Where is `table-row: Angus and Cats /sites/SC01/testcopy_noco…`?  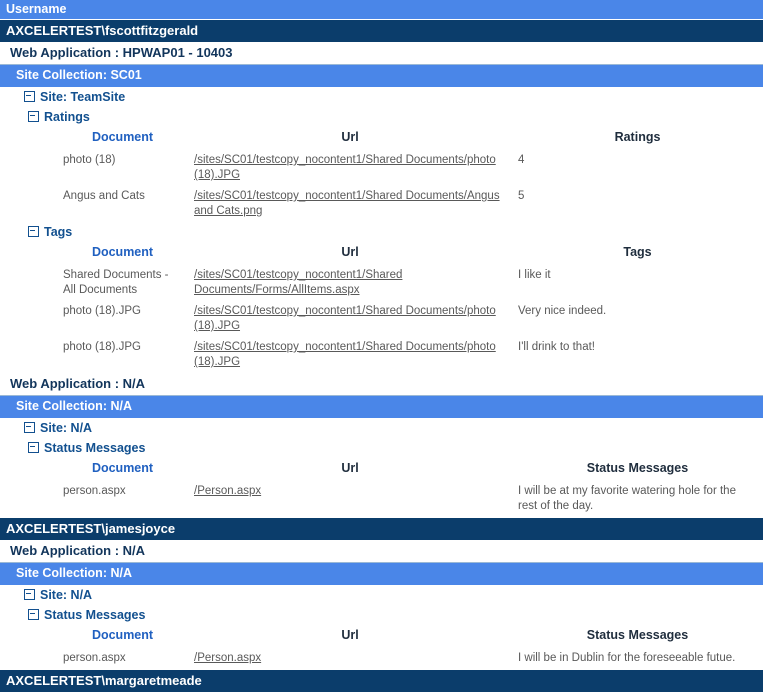
table-row: Angus and Cats /sites/SC01/testcopy_noco… is located at coordinates (381, 204).